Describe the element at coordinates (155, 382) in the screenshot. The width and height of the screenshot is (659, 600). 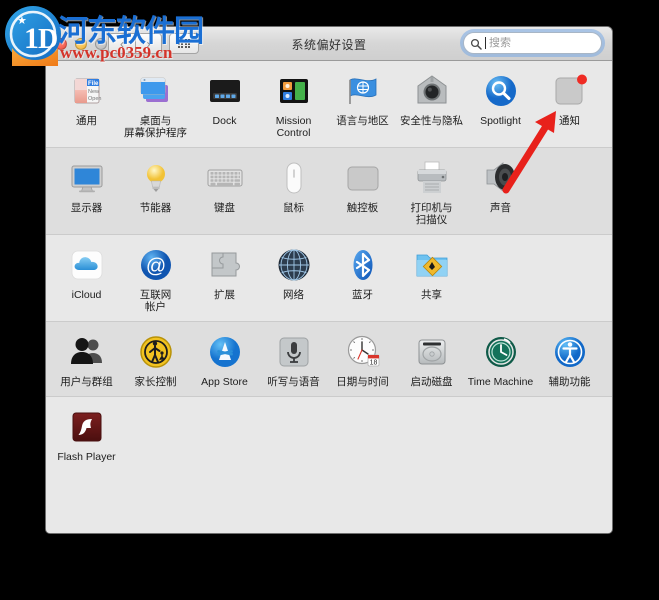
I see `pref-label: 家长控制` at that location.